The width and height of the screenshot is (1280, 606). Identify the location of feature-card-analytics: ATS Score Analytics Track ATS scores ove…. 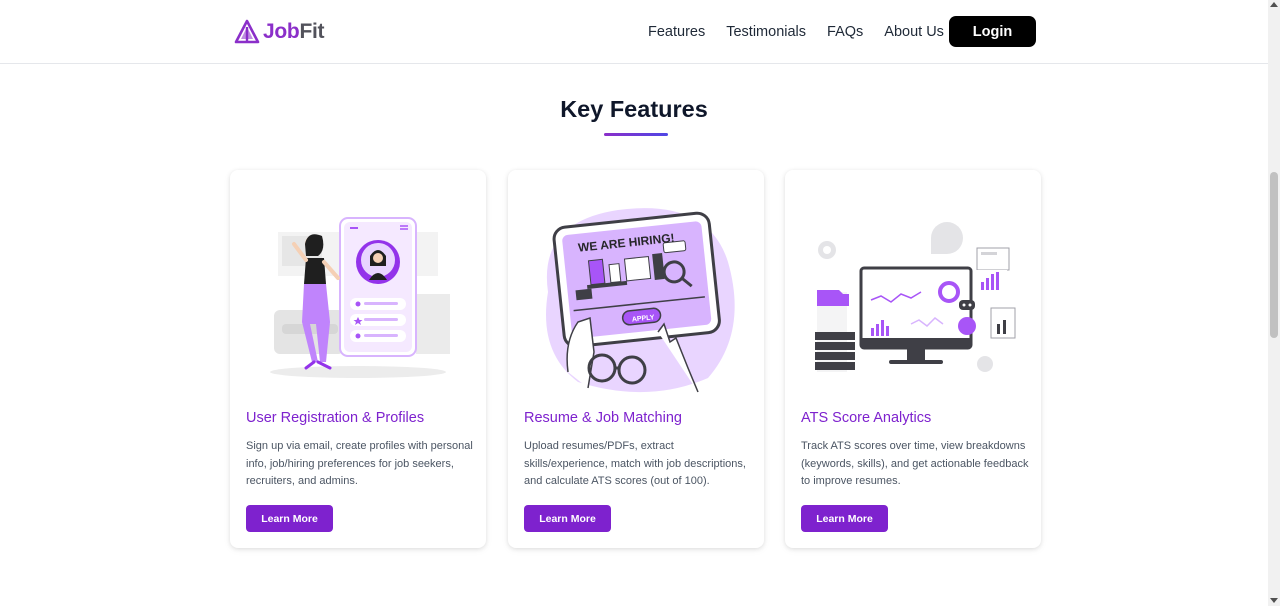
(913, 359).